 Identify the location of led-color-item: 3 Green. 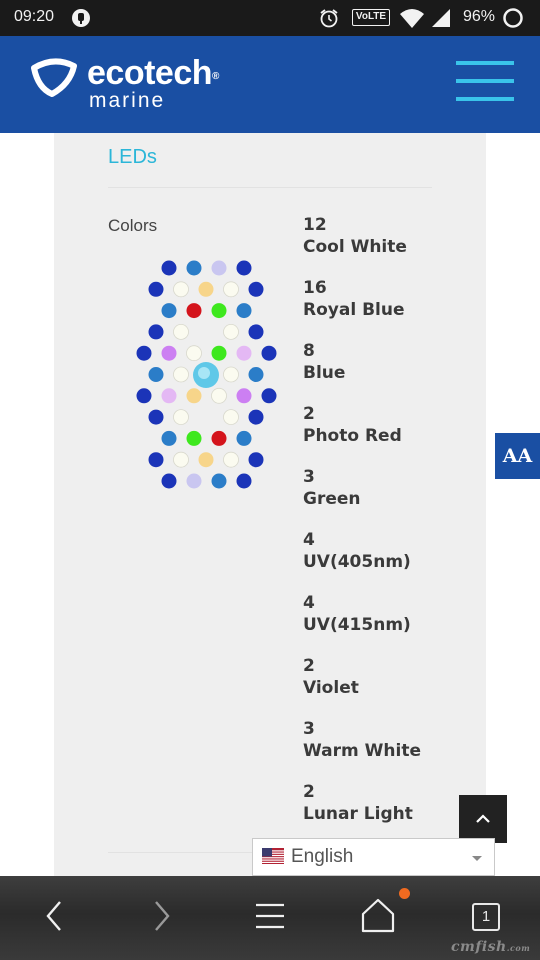
(393, 488).